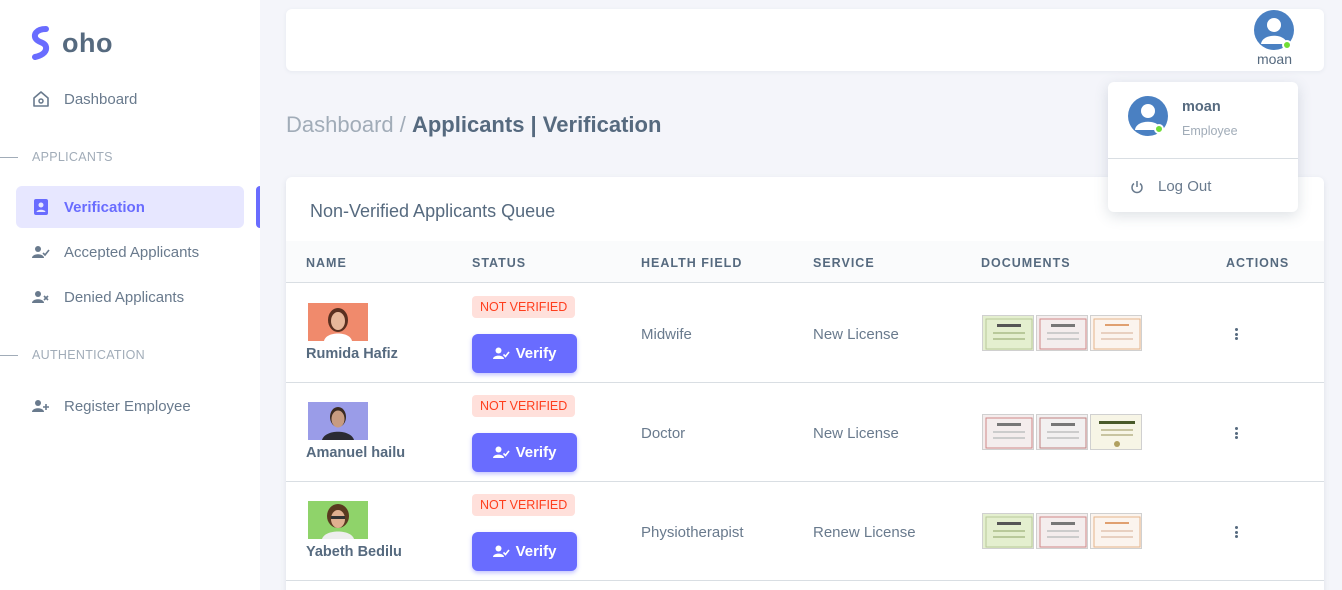 This screenshot has height=590, width=1342. I want to click on sidebar-item-label: Accepted Applicants, so click(132, 252).